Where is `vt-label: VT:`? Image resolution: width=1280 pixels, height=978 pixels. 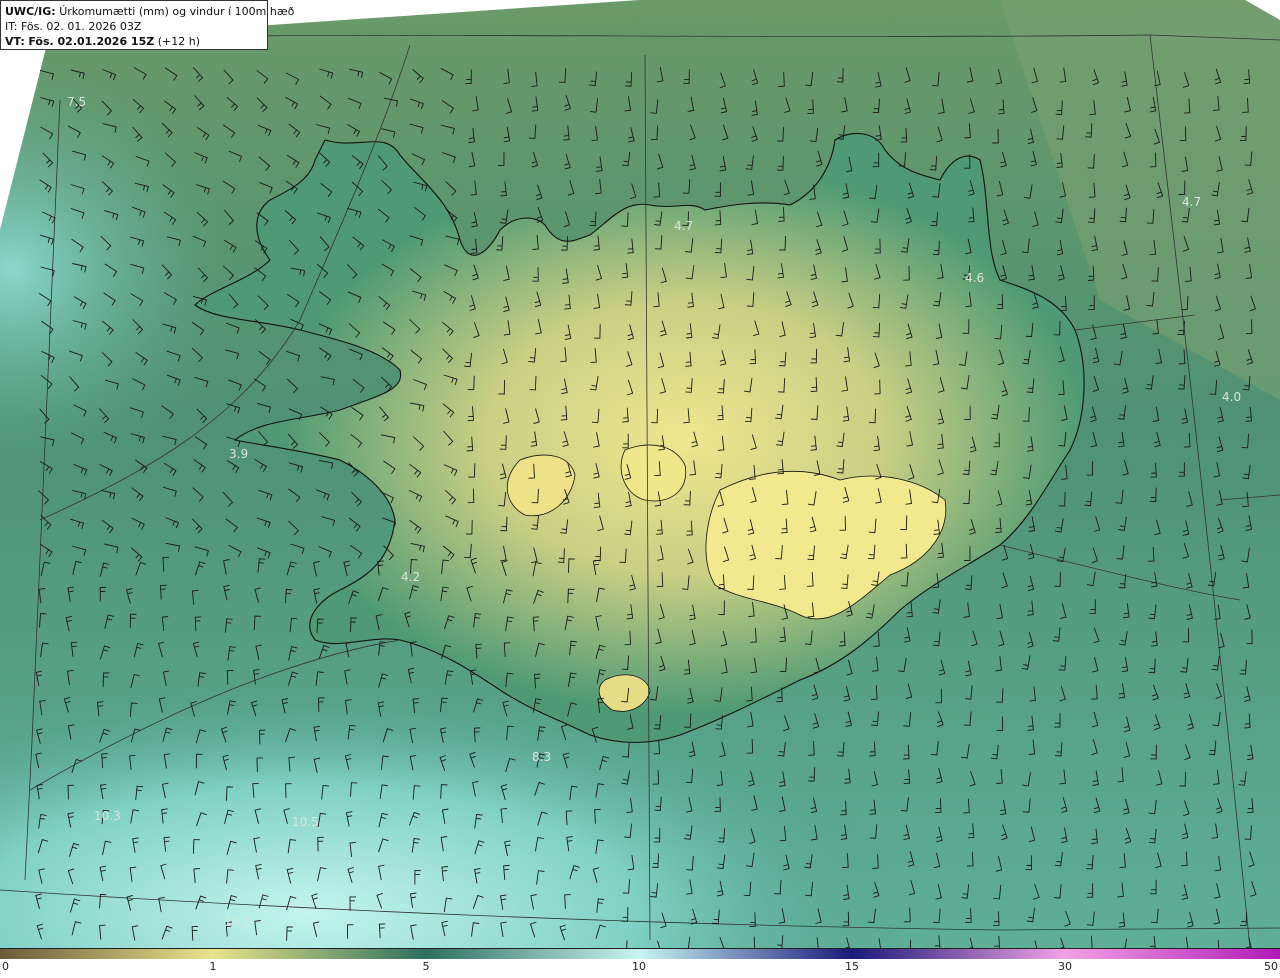 vt-label: VT: is located at coordinates (15, 41).